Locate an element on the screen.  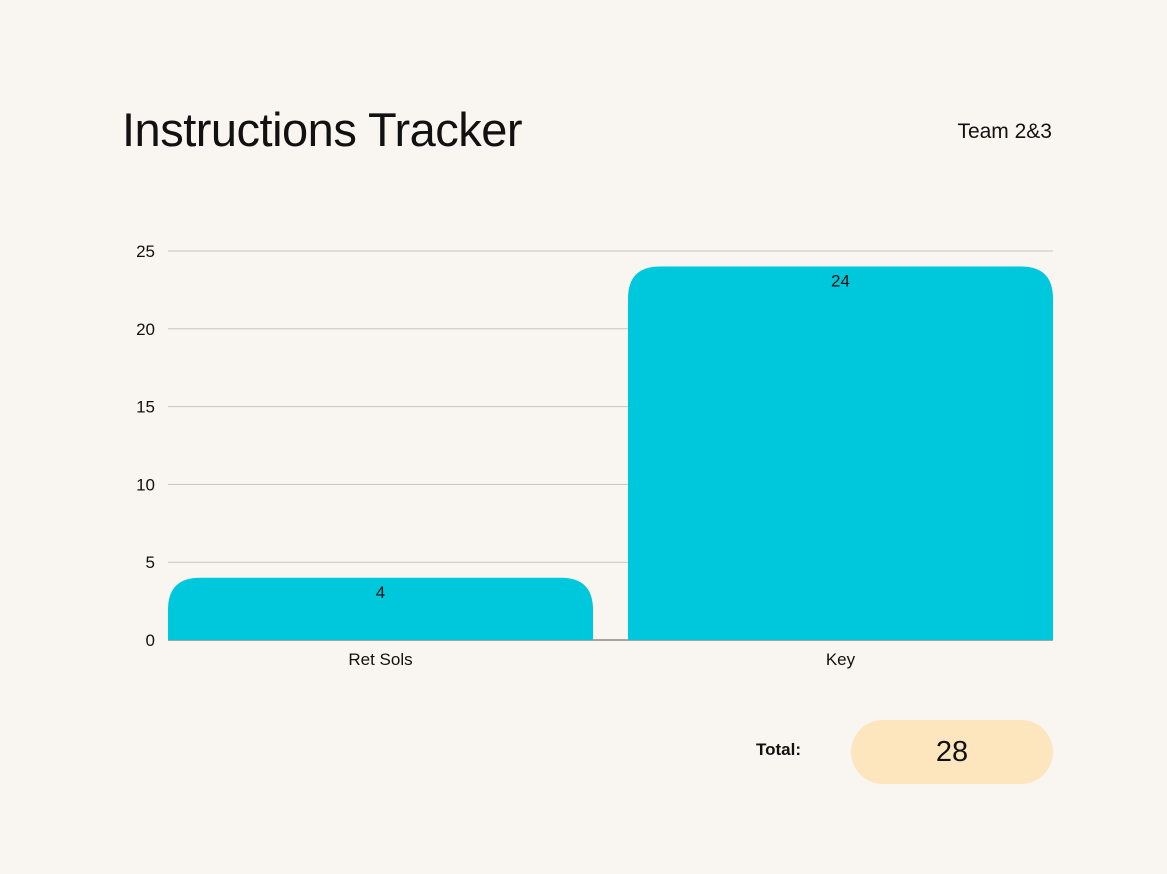
x-axis-ticks: Ret Sols Key is located at coordinates (601, 659).